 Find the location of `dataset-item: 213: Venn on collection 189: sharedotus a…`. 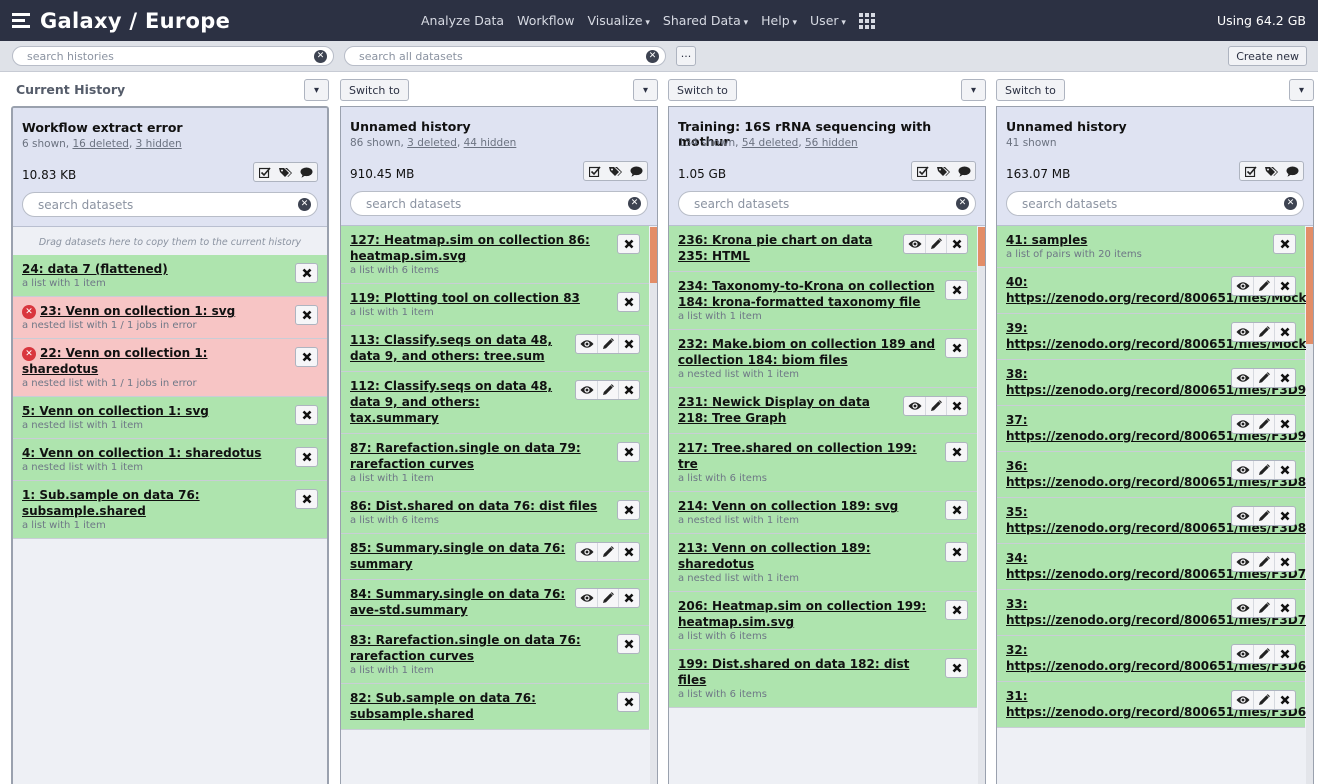

dataset-item: 213: Venn on collection 189: sharedotus a… is located at coordinates (823, 563).